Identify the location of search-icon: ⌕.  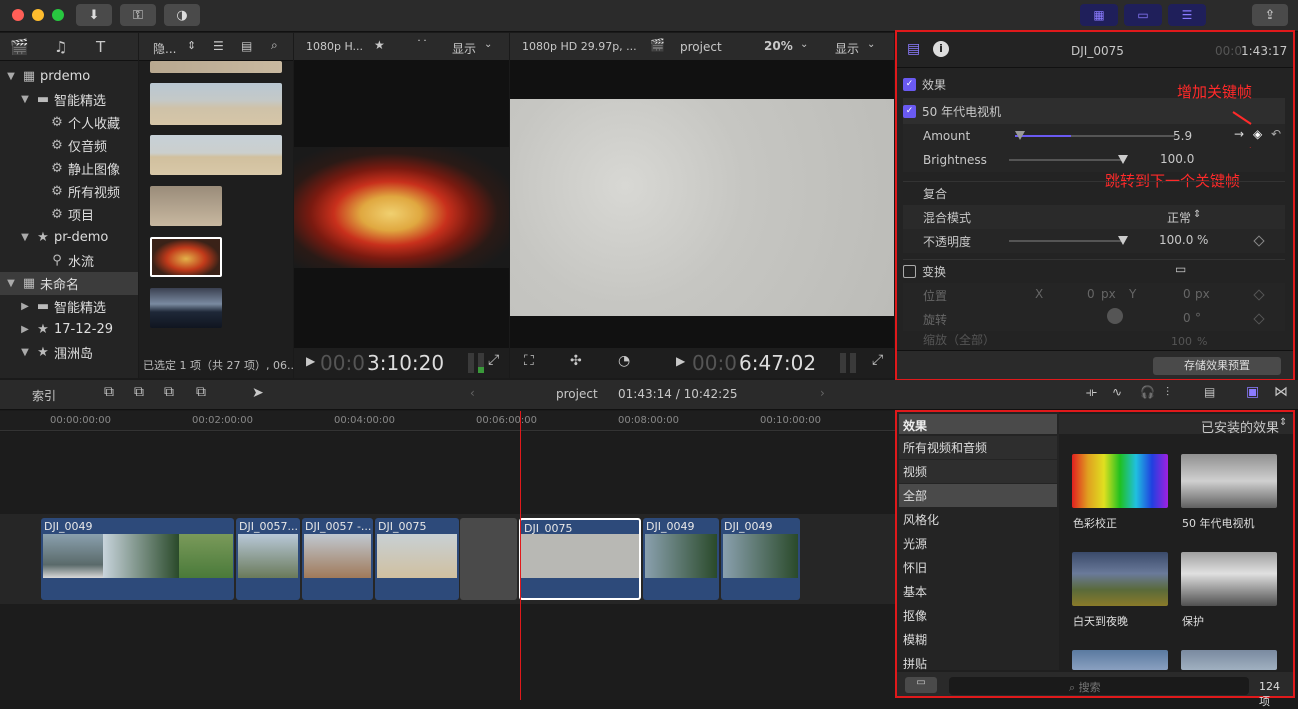
(274, 45).